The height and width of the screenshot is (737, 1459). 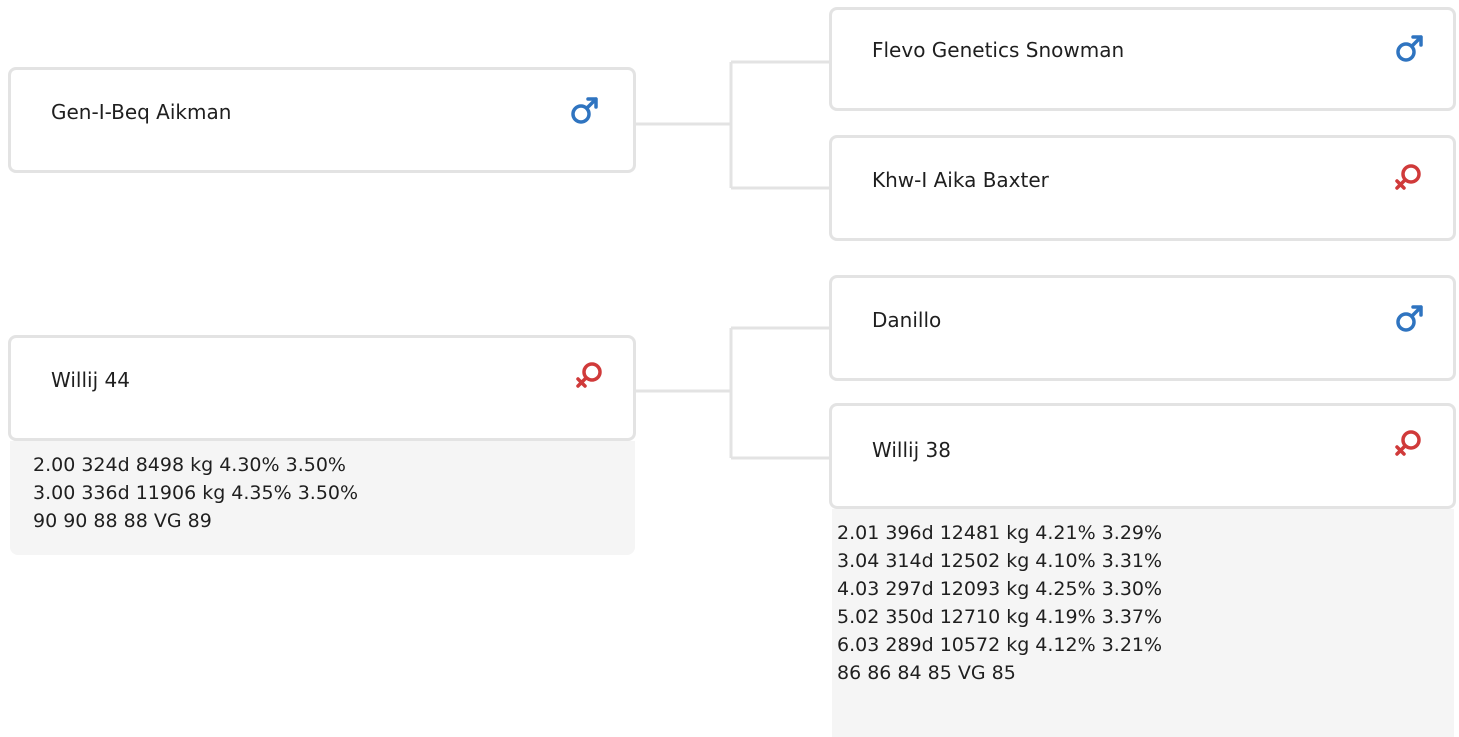 I want to click on dam-name: Willij 44, so click(x=90, y=380).